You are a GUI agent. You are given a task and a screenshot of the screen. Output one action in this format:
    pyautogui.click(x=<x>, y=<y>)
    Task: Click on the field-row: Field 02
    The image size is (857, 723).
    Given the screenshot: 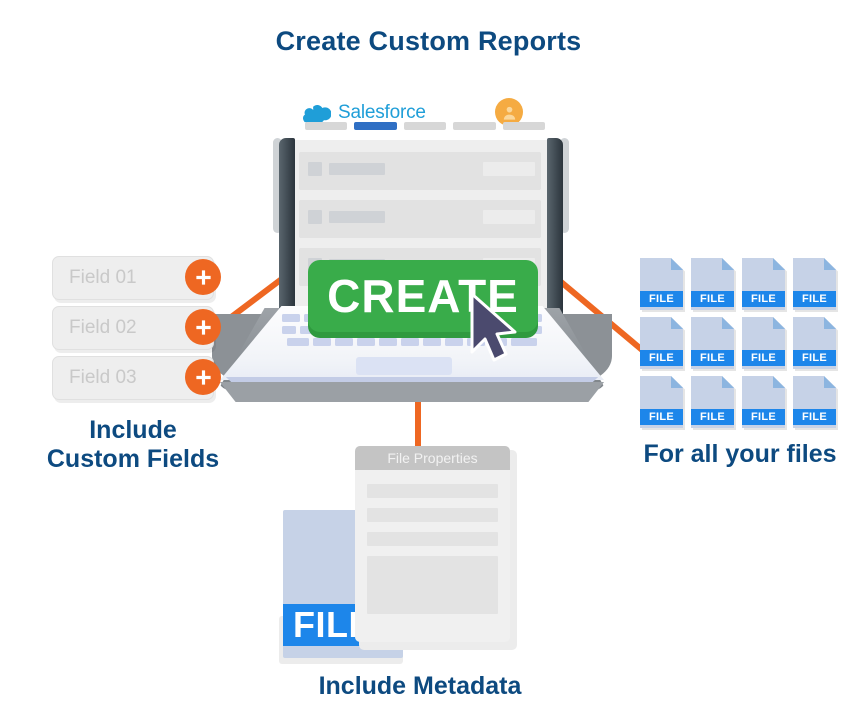 What is the action you would take?
    pyautogui.click(x=136, y=328)
    